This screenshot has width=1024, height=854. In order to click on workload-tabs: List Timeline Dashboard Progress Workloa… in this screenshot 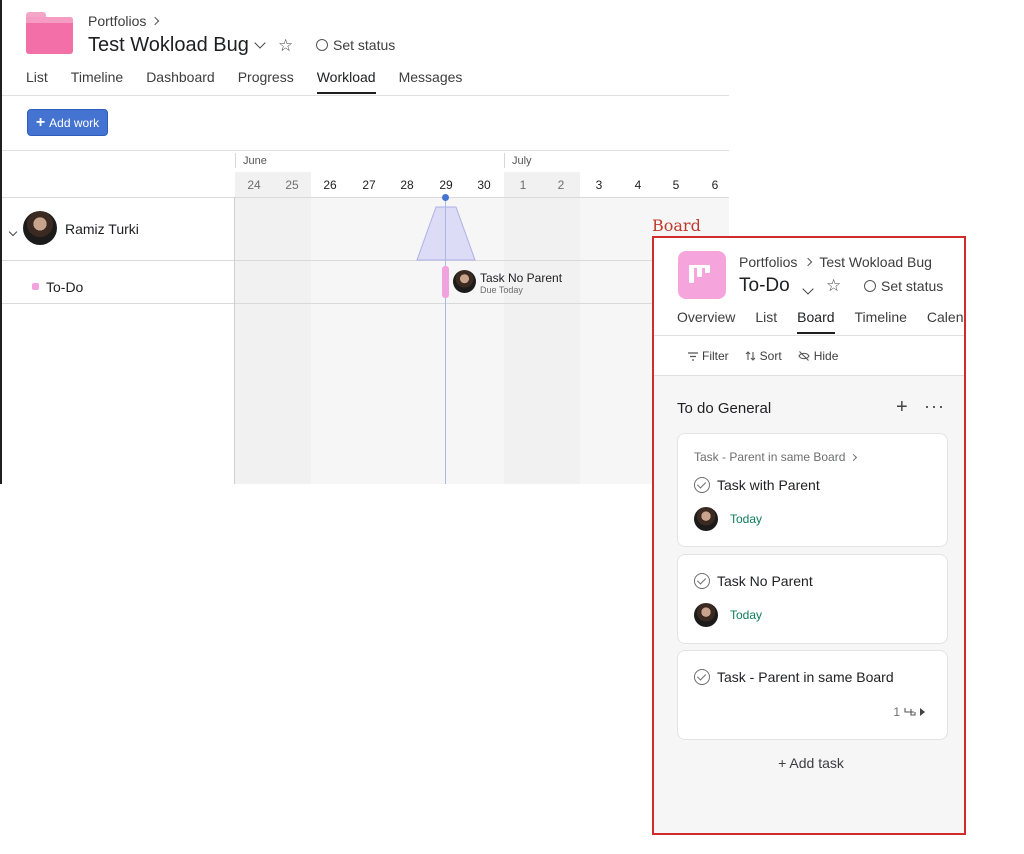, I will do `click(255, 81)`.